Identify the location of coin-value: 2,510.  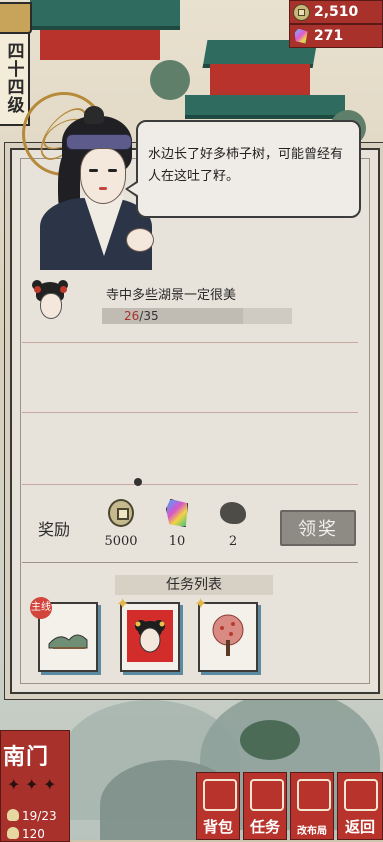
(336, 12).